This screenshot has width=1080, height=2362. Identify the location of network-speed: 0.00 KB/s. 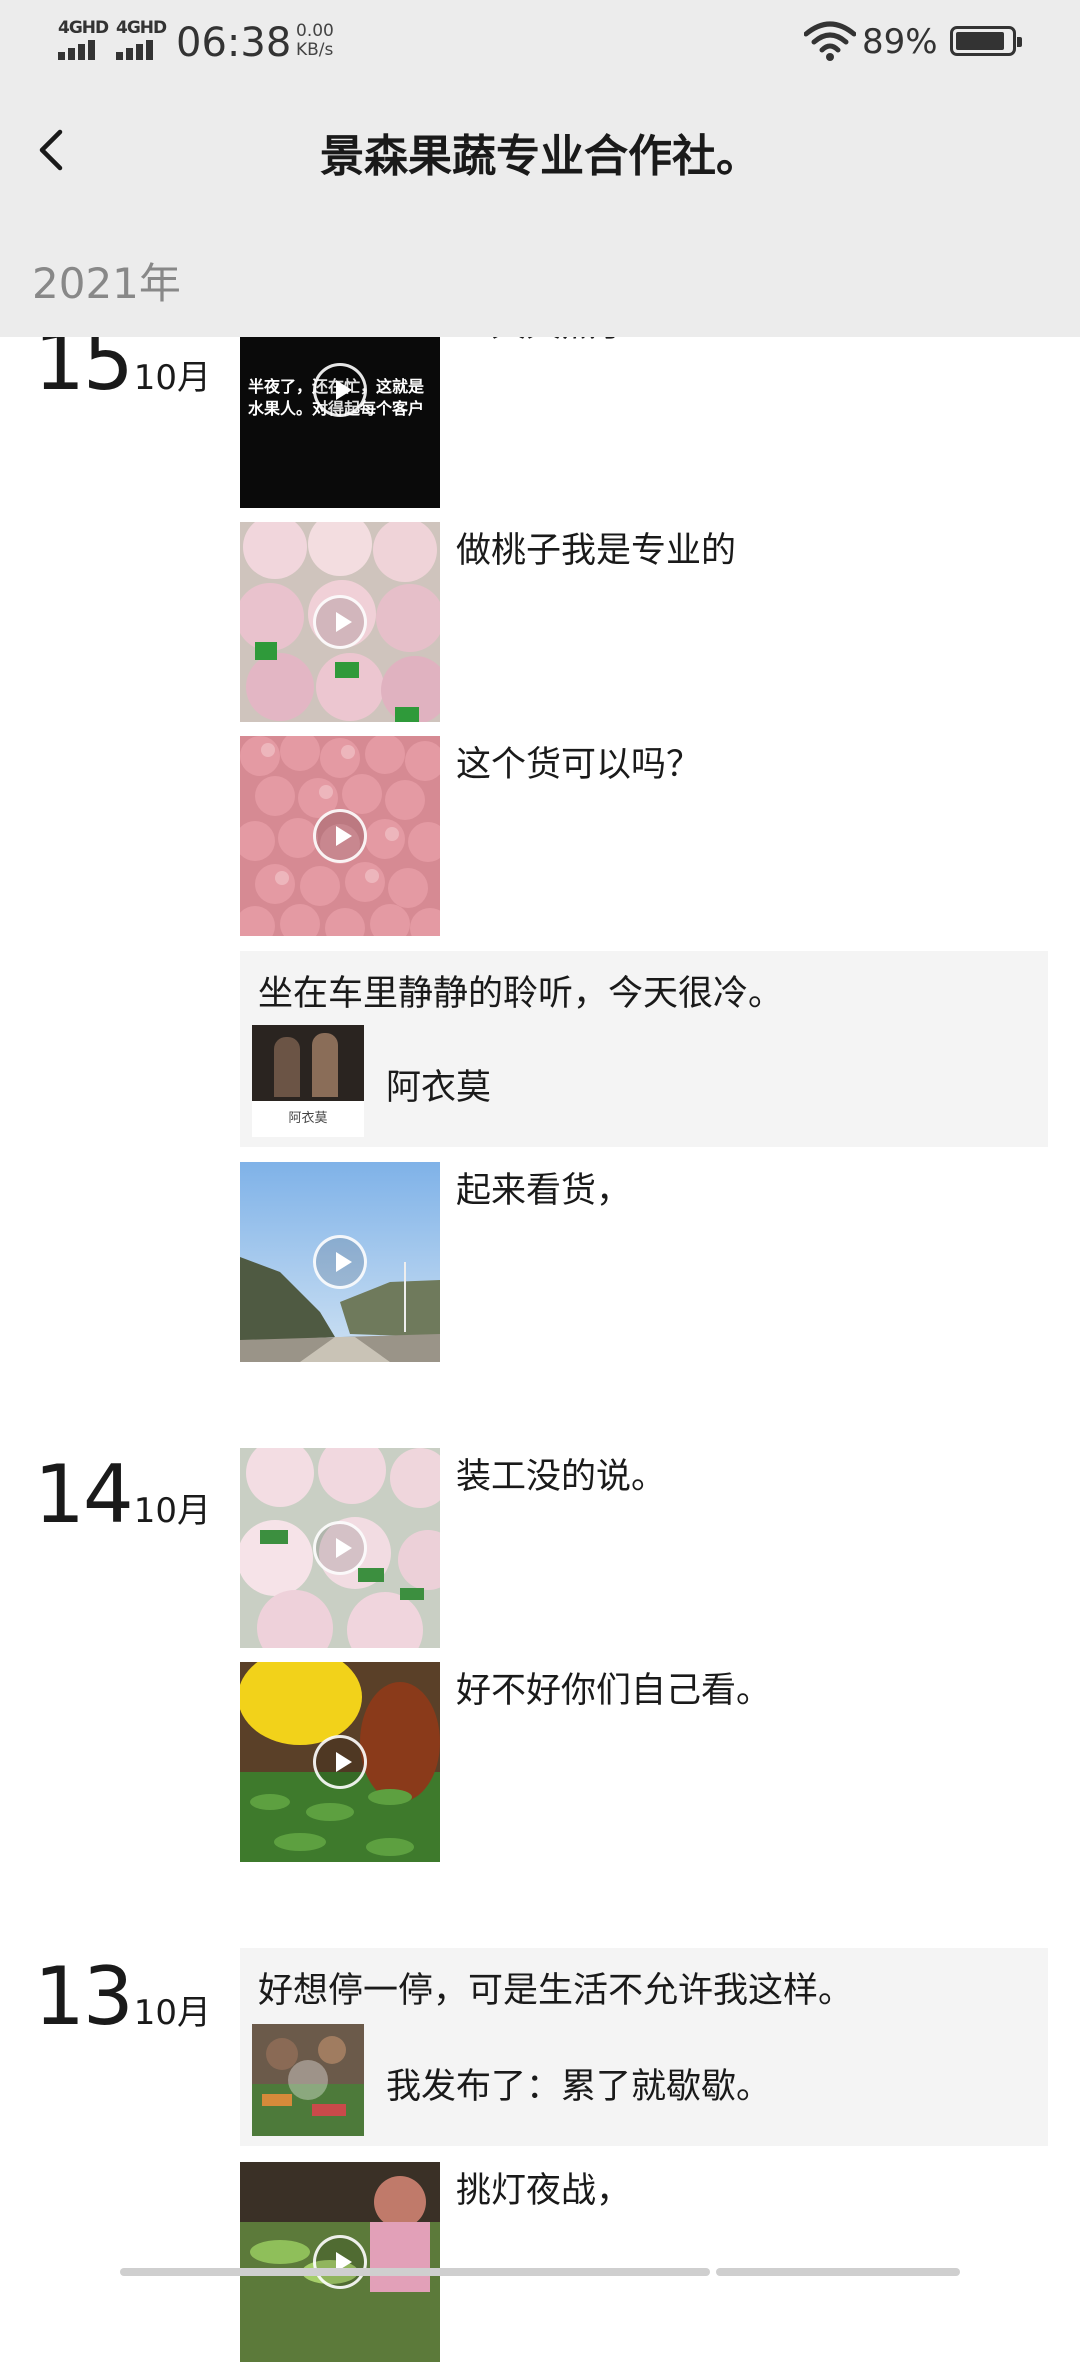
(315, 41).